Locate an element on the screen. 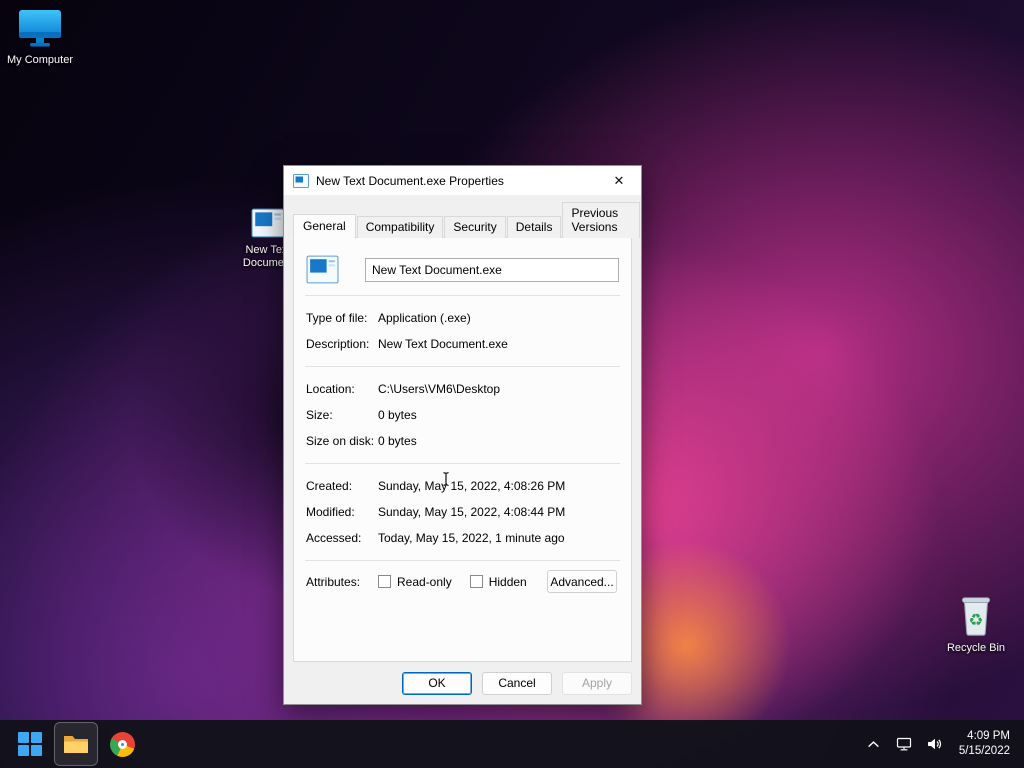 Image resolution: width=1024 pixels, height=768 pixels. field-label: Accessed: is located at coordinates (334, 538).